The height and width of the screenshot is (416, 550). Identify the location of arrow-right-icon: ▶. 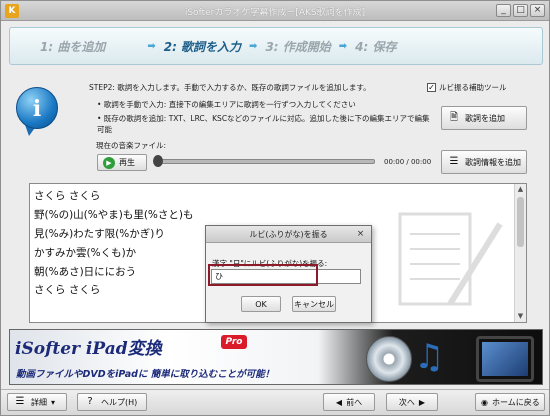
(422, 402).